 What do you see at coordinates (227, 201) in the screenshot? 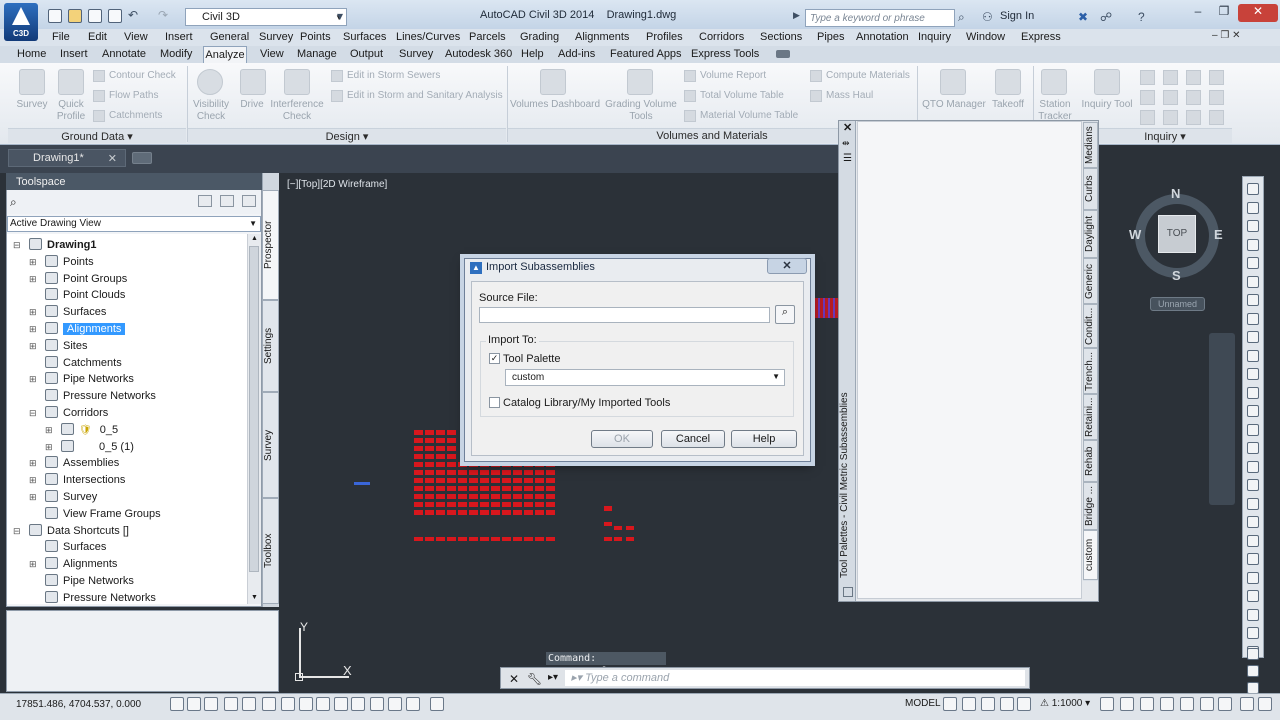
I see `list-view-icon` at bounding box center [227, 201].